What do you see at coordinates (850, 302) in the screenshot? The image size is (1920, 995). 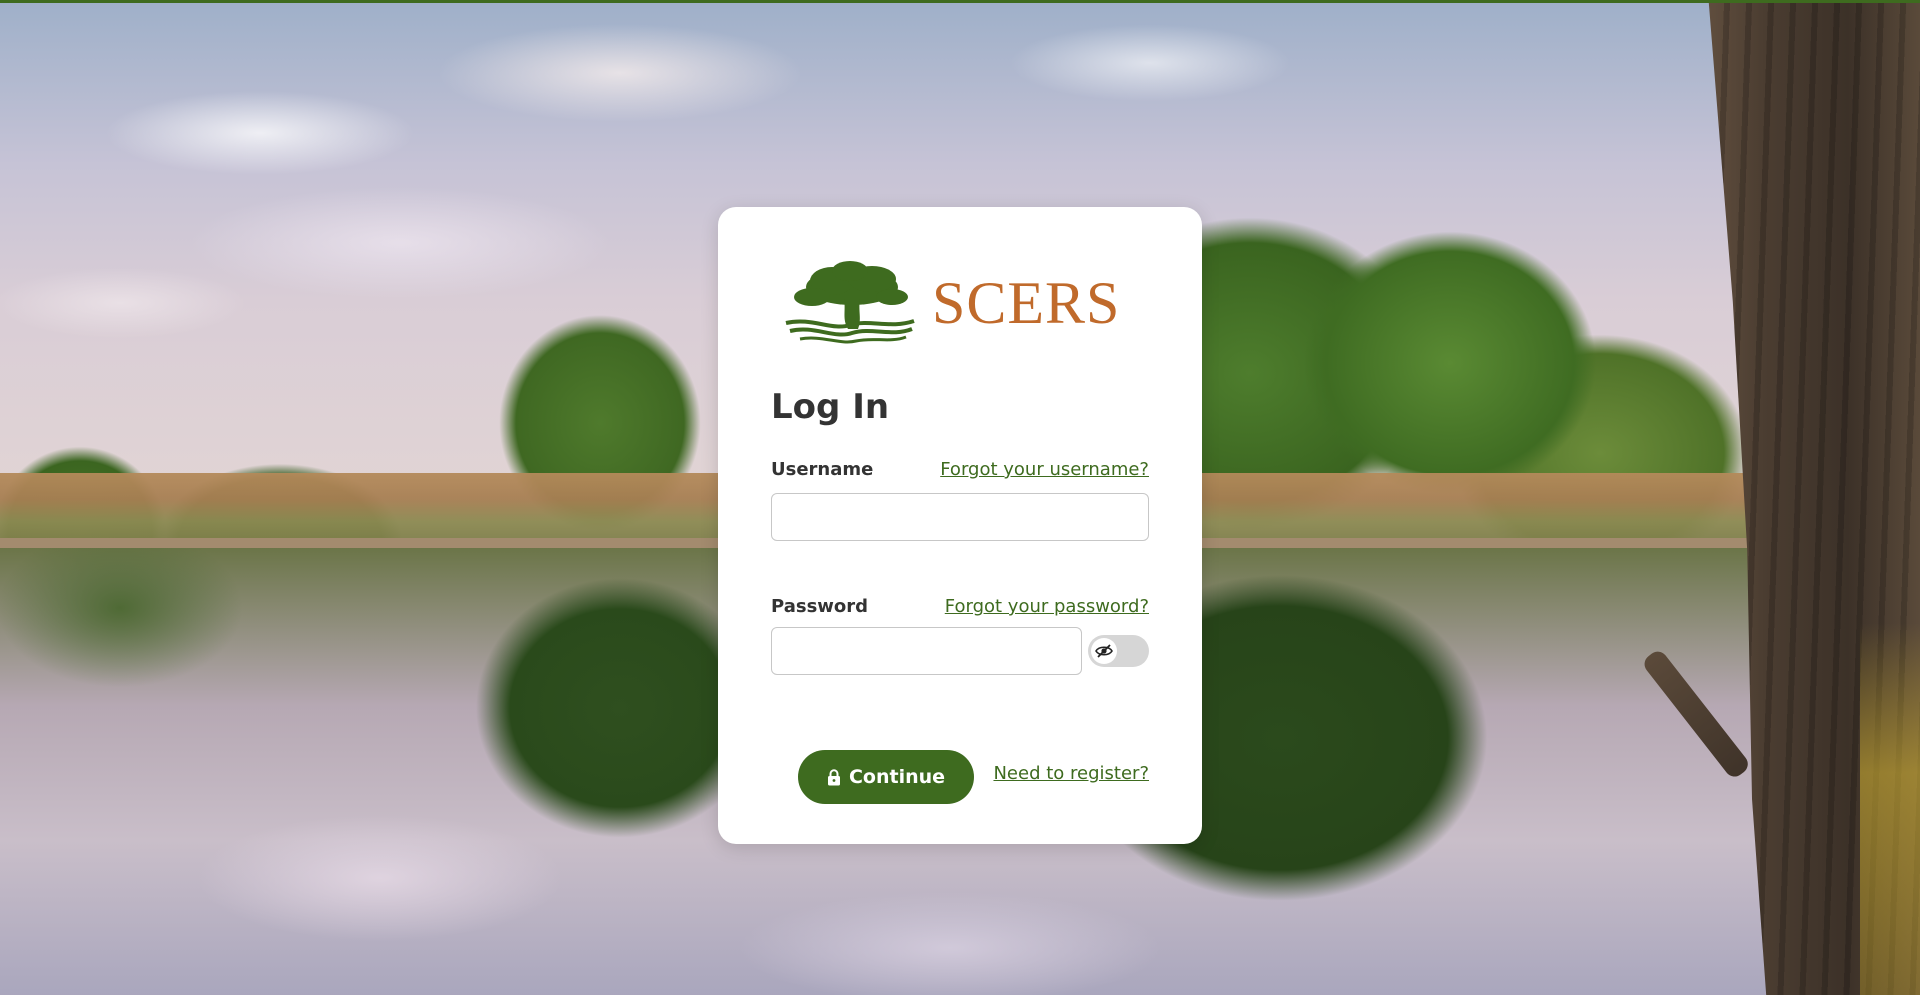 I see `tree-logo-icon` at bounding box center [850, 302].